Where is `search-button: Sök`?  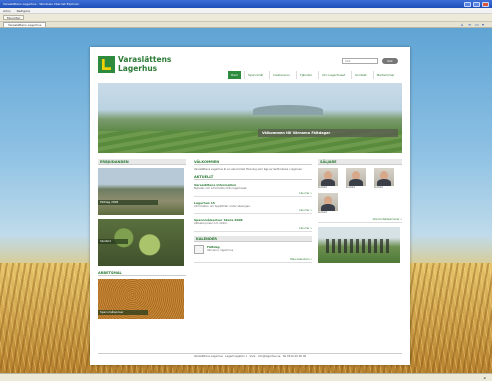
search-button: Sök is located at coordinates (390, 61).